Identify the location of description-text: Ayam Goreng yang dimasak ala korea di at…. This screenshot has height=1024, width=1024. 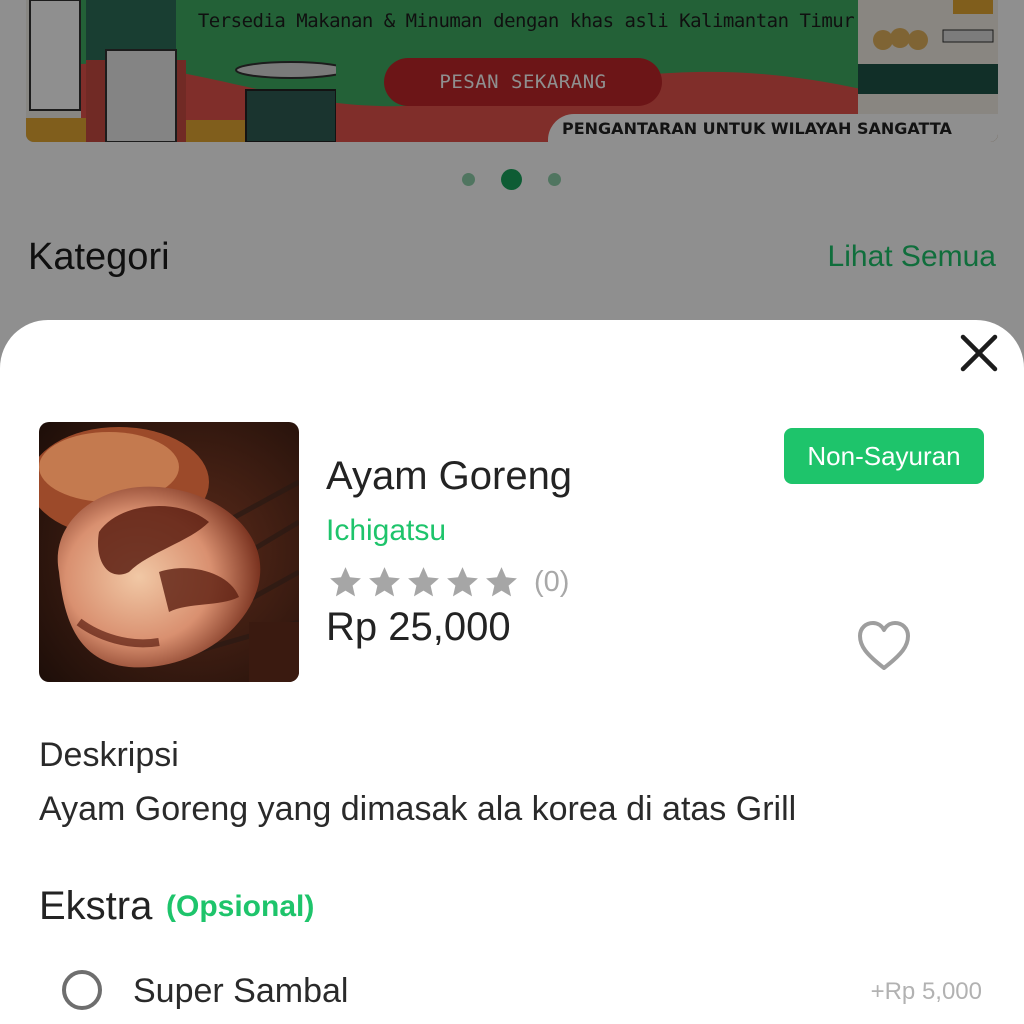
(418, 809).